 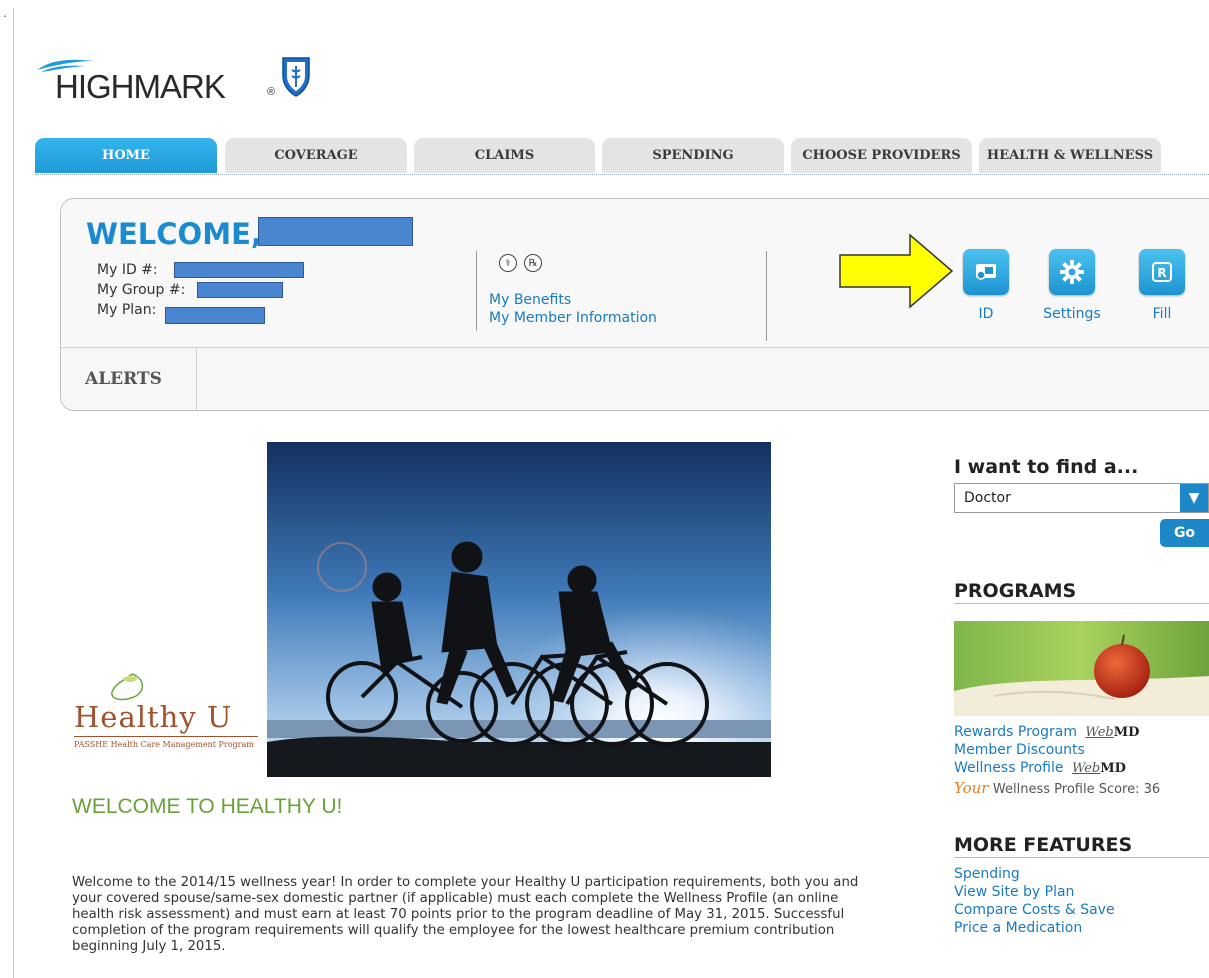 I want to click on rewards-program-link: Rewards Program WebMD, so click(x=1046, y=732).